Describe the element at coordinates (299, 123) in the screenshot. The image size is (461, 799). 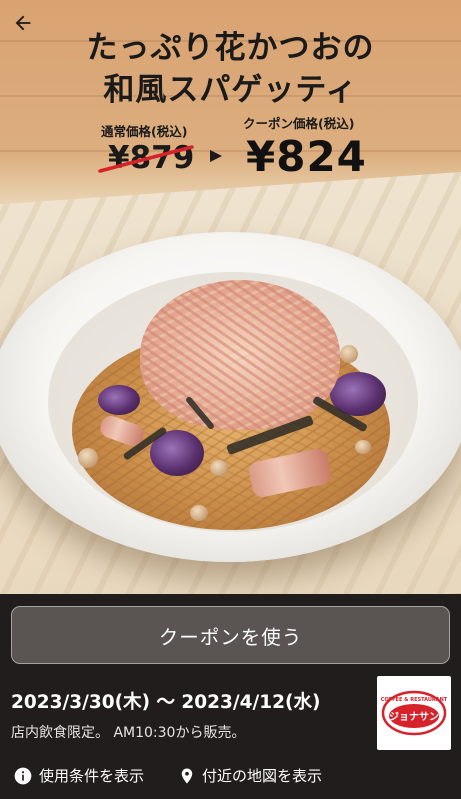
I see `coupon-price-label: クーポン価格(税込)` at that location.